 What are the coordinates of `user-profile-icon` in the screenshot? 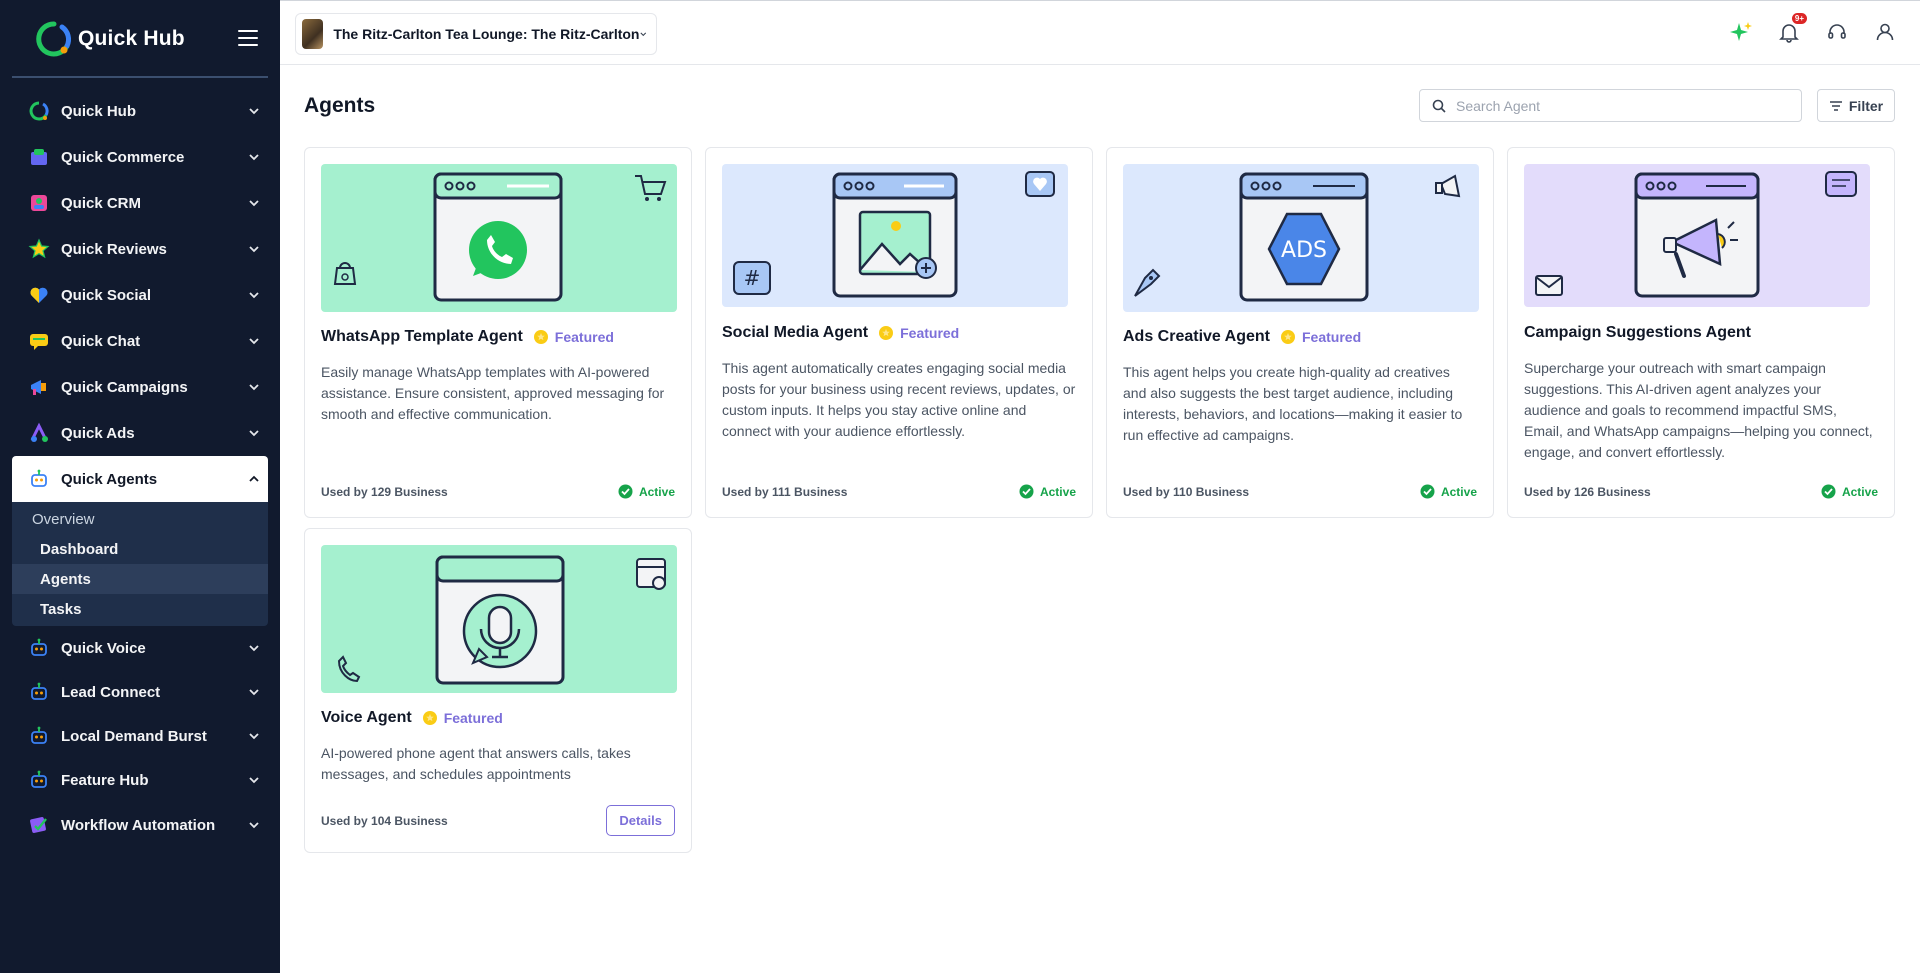 It's located at (1885, 32).